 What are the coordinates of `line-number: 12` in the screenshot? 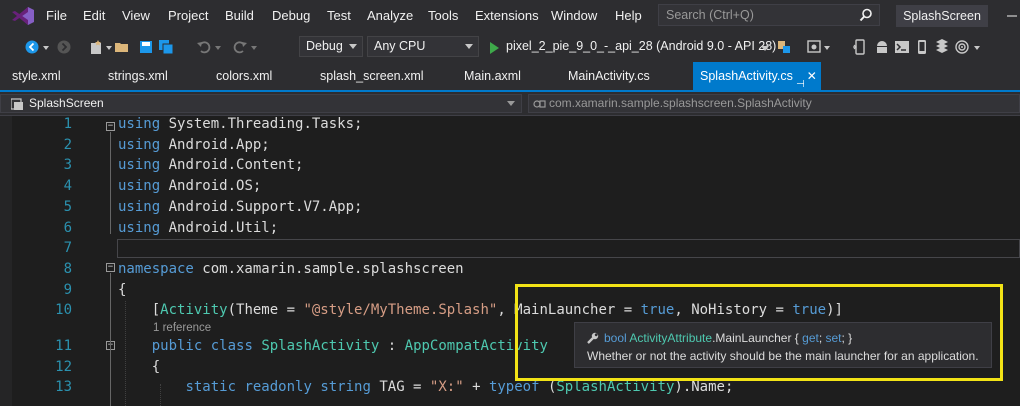 It's located at (63, 366).